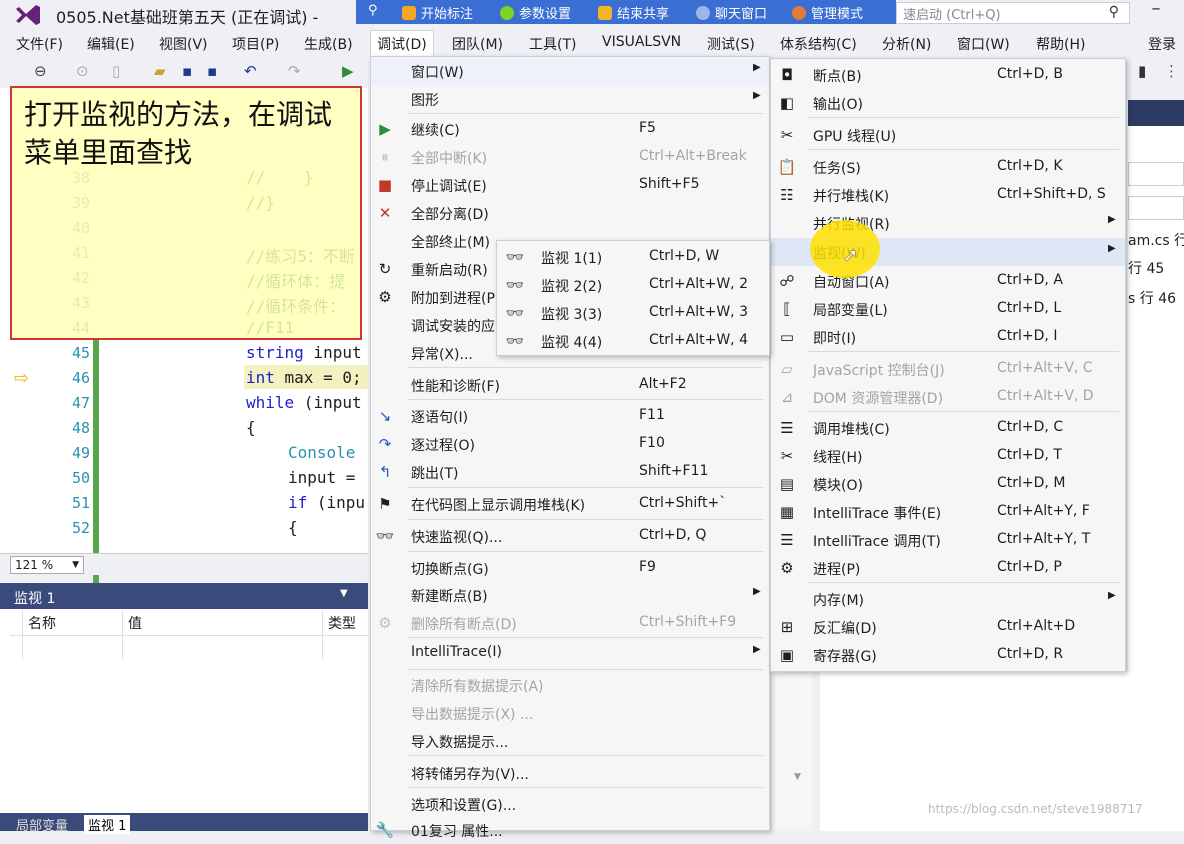 The height and width of the screenshot is (844, 1184). I want to click on menu1-item-2: ▶ 继续(C) F5, so click(570, 129).